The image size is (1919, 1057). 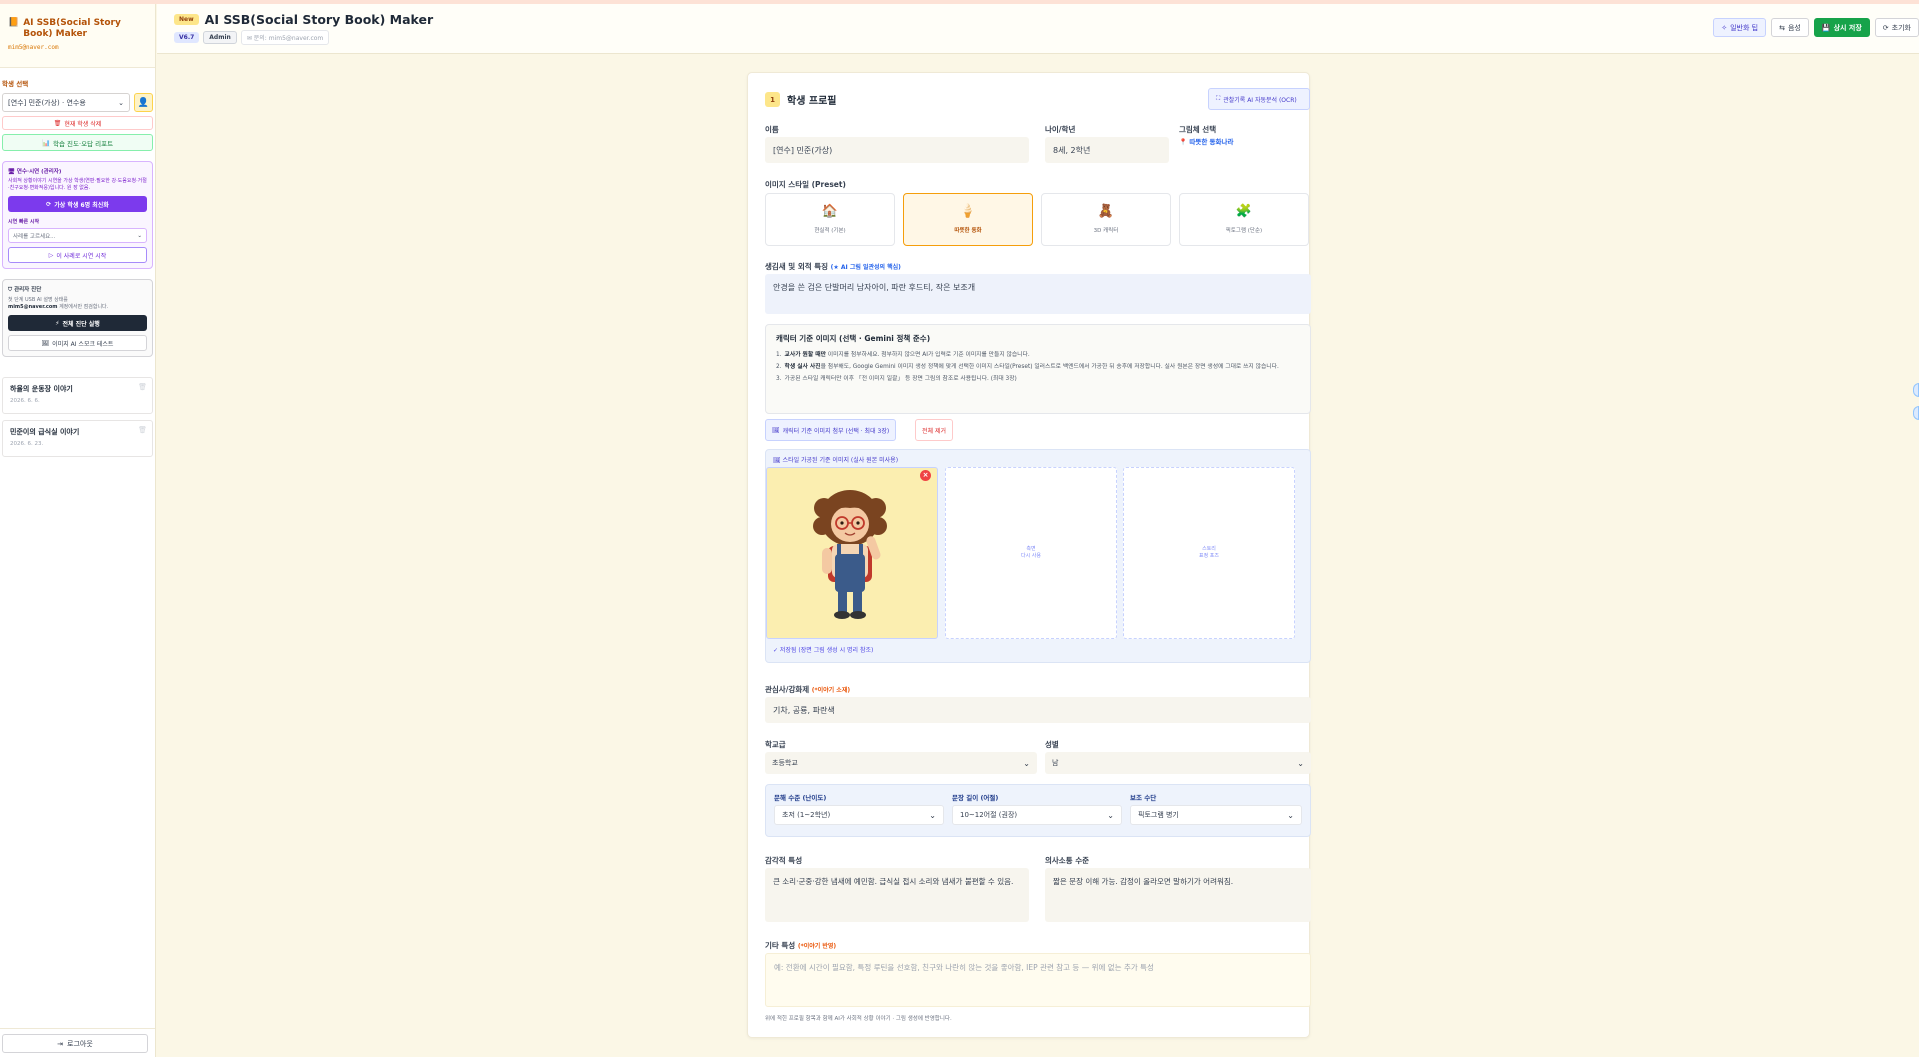 What do you see at coordinates (1782, 27) in the screenshot?
I see `swap-icon: ⇆` at bounding box center [1782, 27].